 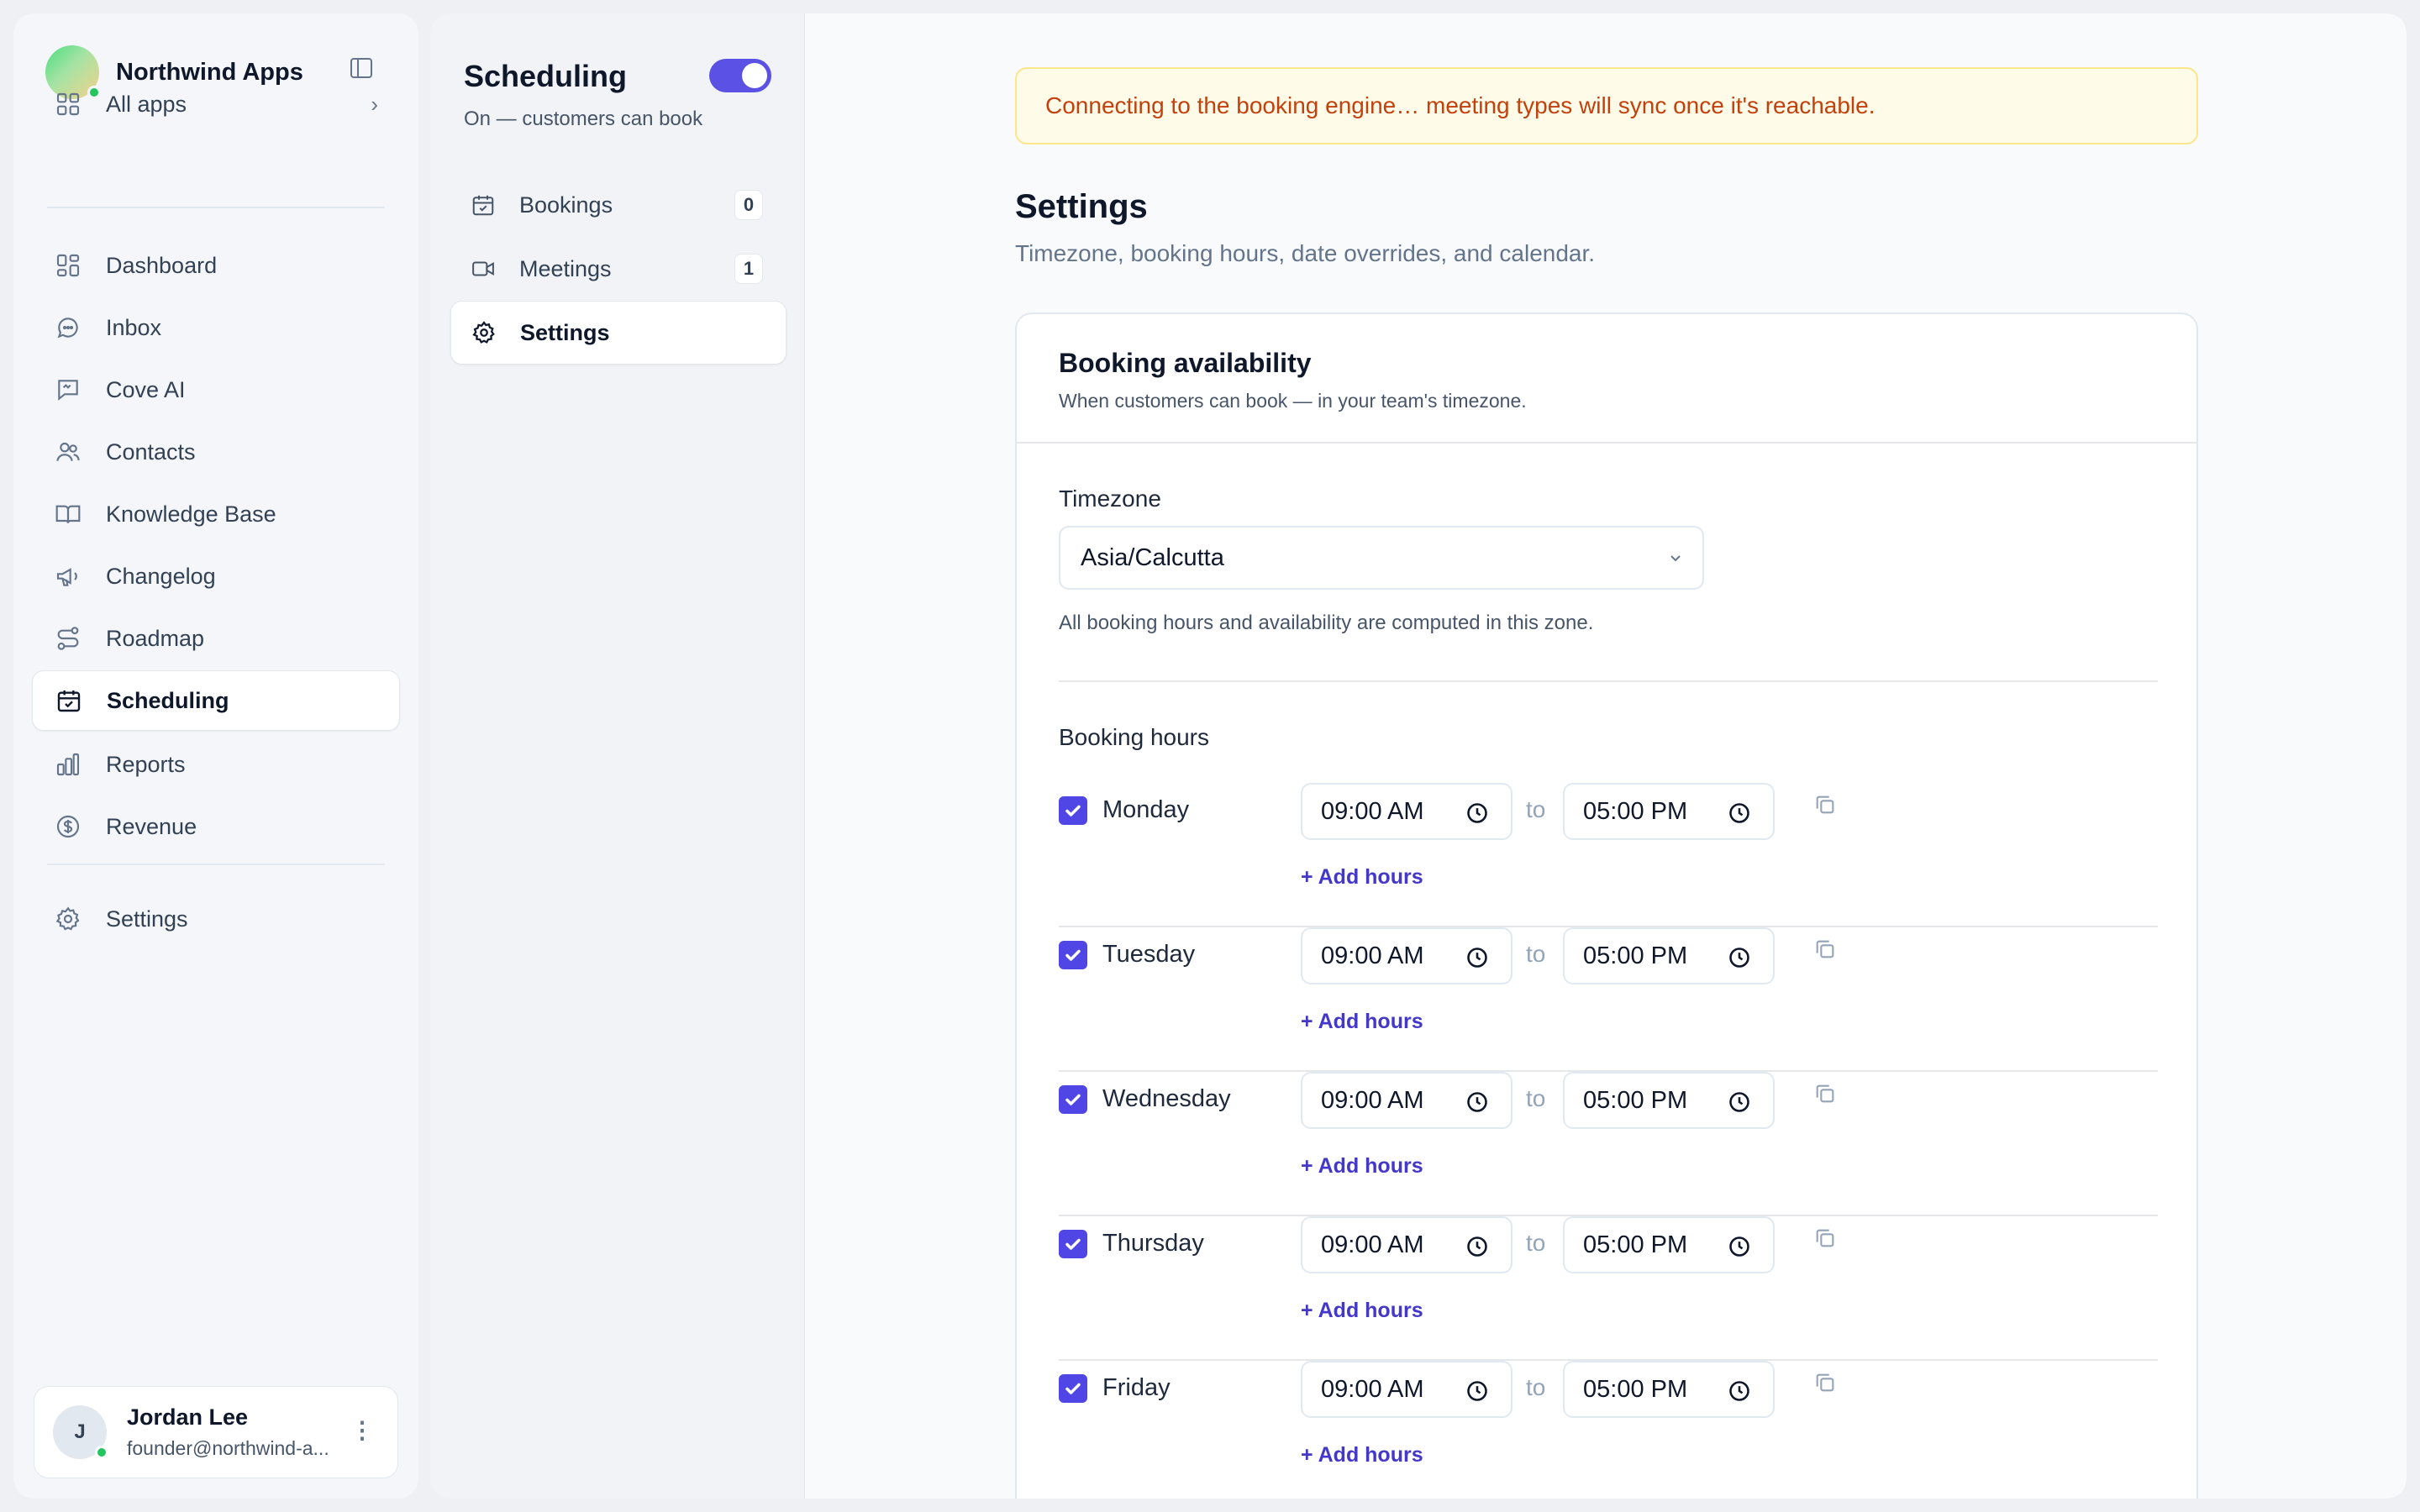 I want to click on nav-label: Knowledge Base, so click(x=191, y=514).